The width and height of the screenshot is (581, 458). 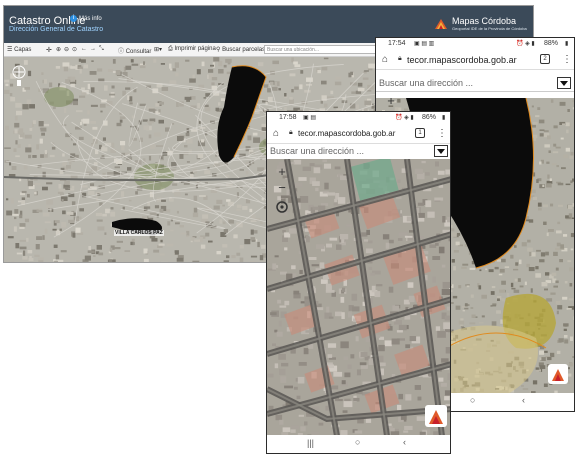 I want to click on logo-subtitle: Geoportal IDE de la Provincia de Córdoba, so click(x=489, y=28).